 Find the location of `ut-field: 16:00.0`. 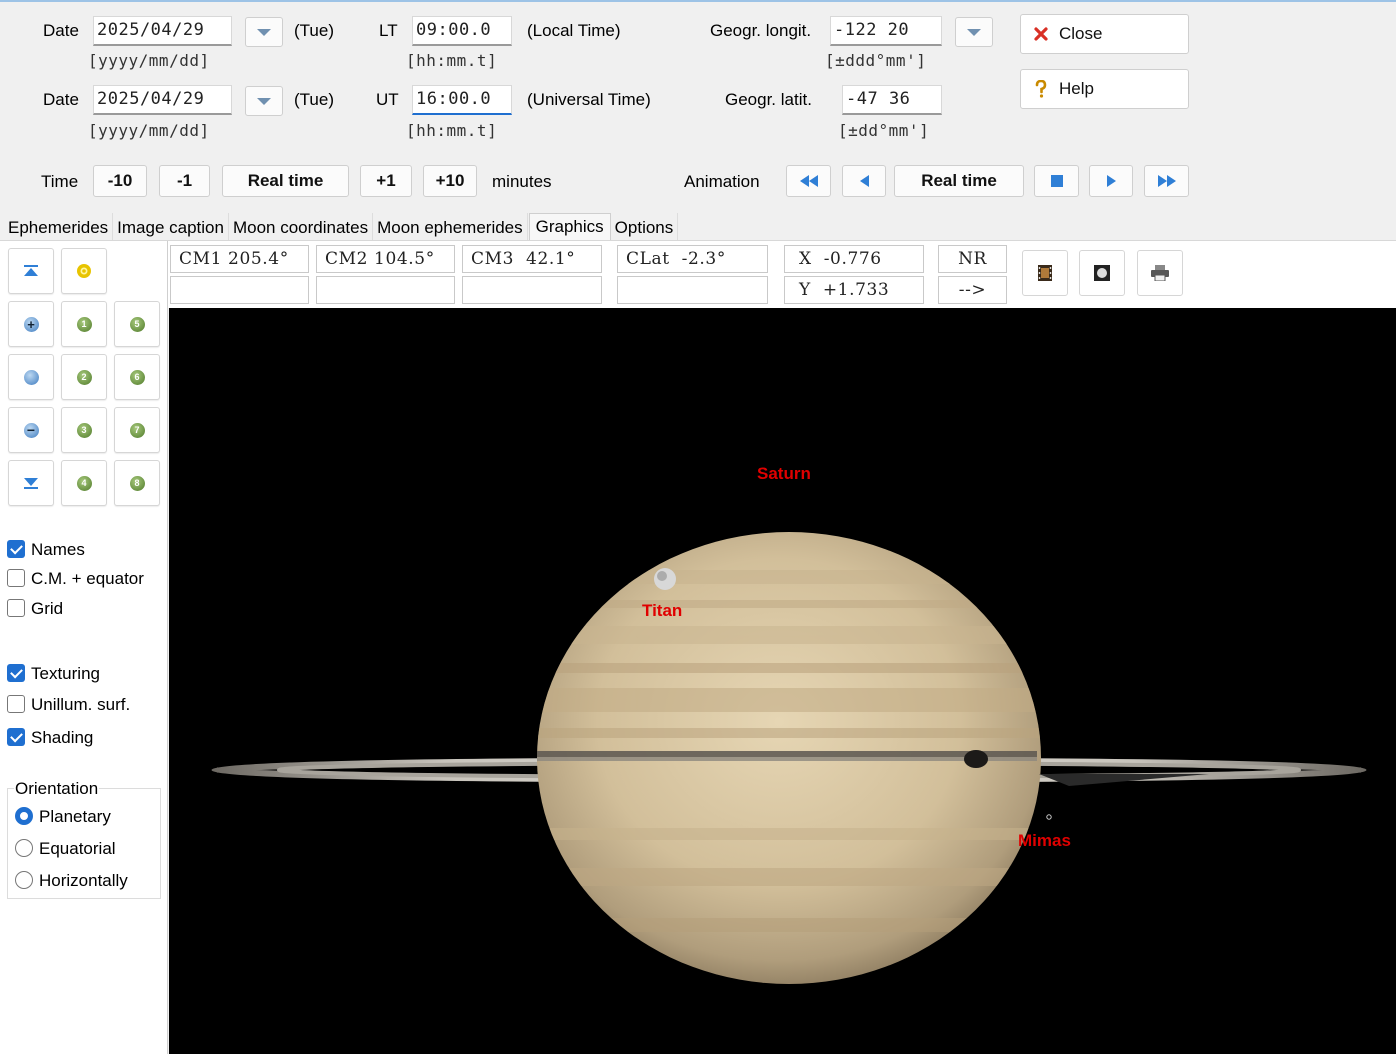

ut-field: 16:00.0 is located at coordinates (462, 100).